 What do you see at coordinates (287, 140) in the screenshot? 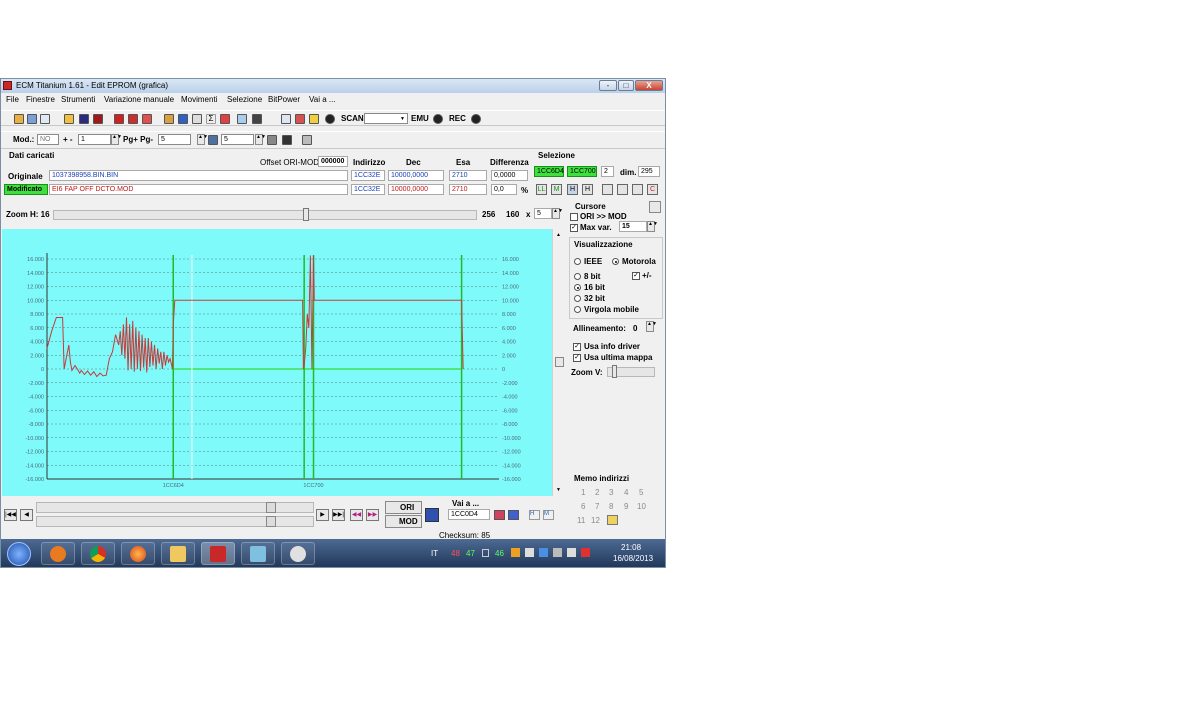
I see `grid-dark-icon` at bounding box center [287, 140].